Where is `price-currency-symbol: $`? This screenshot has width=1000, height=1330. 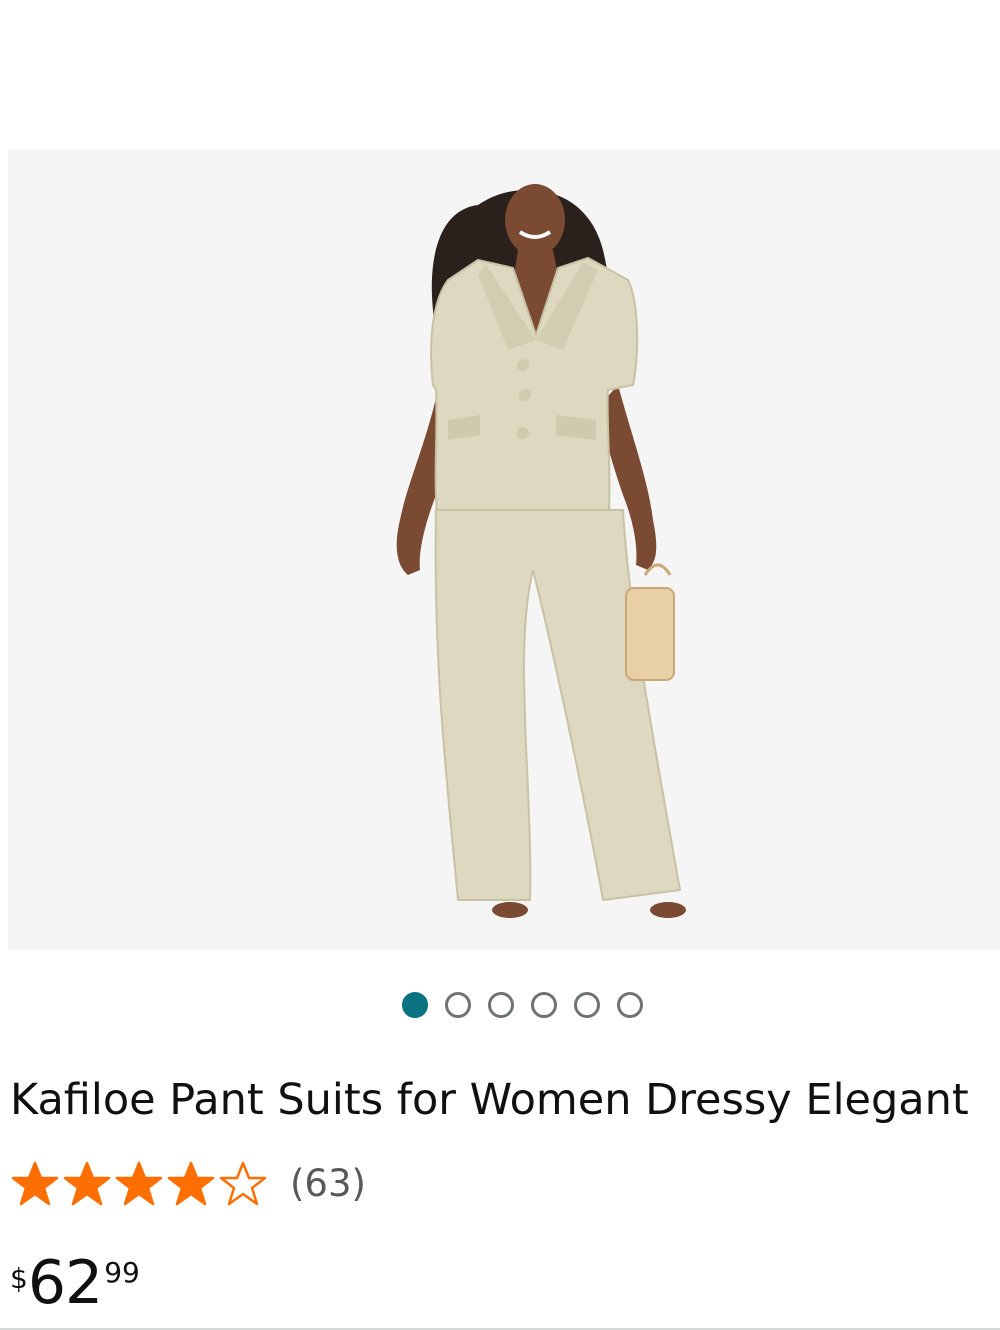
price-currency-symbol: $ is located at coordinates (19, 1278).